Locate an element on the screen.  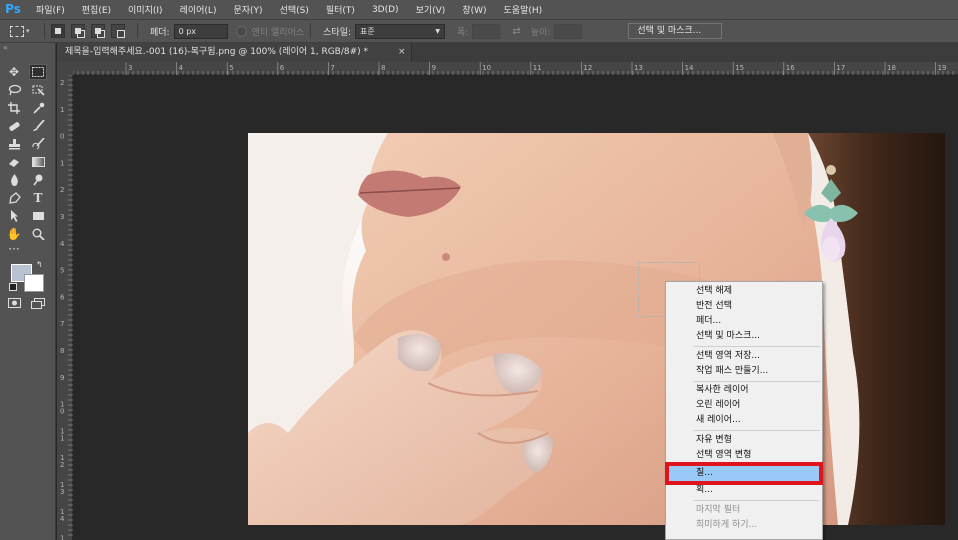
menu-item-transform-selection: 선택 영역 변형 is located at coordinates (744, 455).